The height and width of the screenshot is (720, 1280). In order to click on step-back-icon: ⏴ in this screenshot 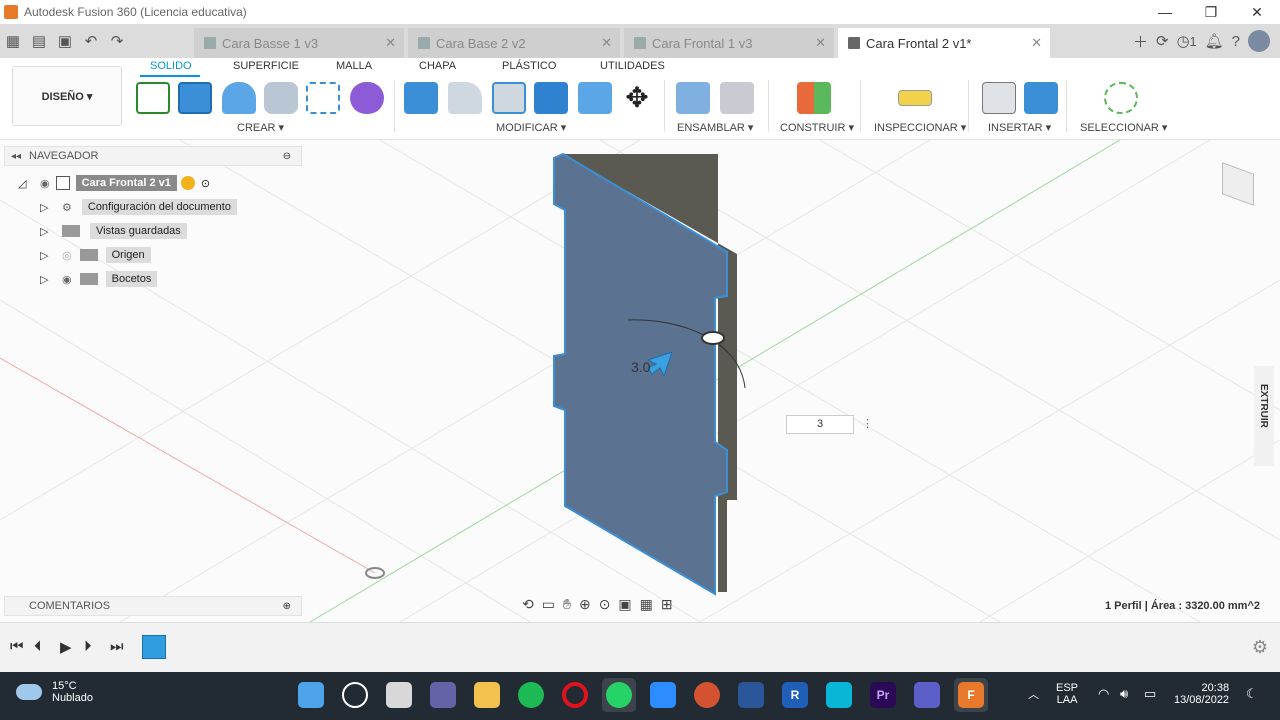, I will do `click(38, 646)`.